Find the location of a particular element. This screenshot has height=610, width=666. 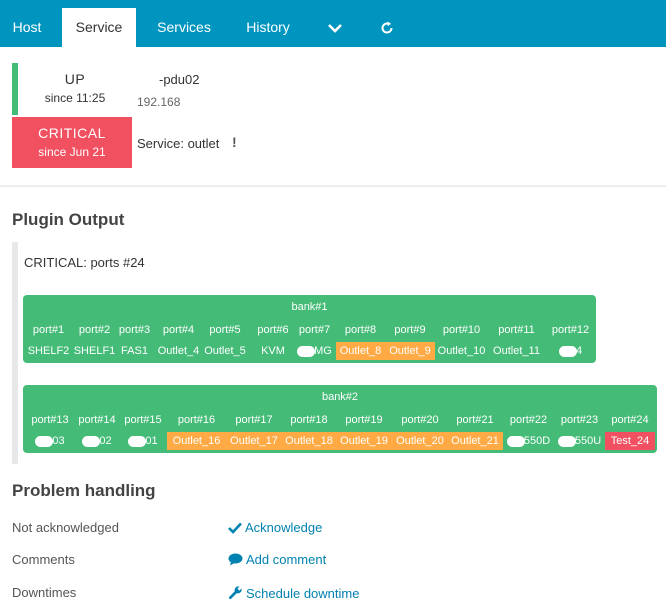

port-label: port#17 is located at coordinates (254, 420).